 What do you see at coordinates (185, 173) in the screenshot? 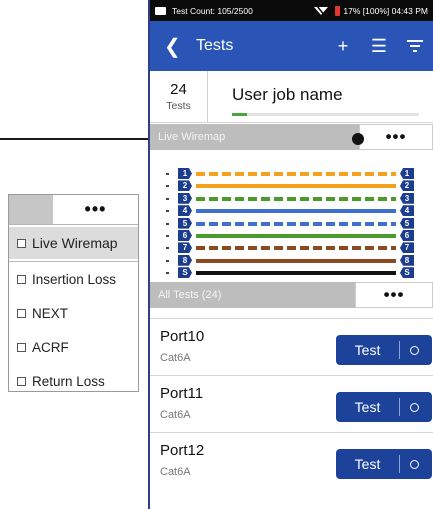
I see `pin-label-left: 1` at bounding box center [185, 173].